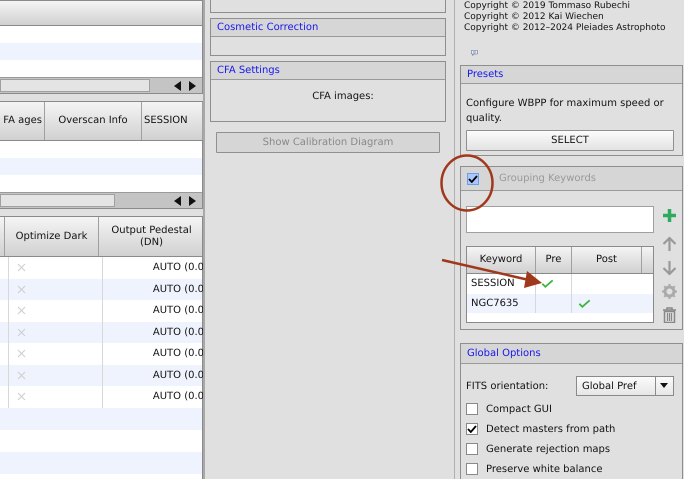 The image size is (684, 479). What do you see at coordinates (93, 121) in the screenshot?
I see `column-header: Overscan Info` at bounding box center [93, 121].